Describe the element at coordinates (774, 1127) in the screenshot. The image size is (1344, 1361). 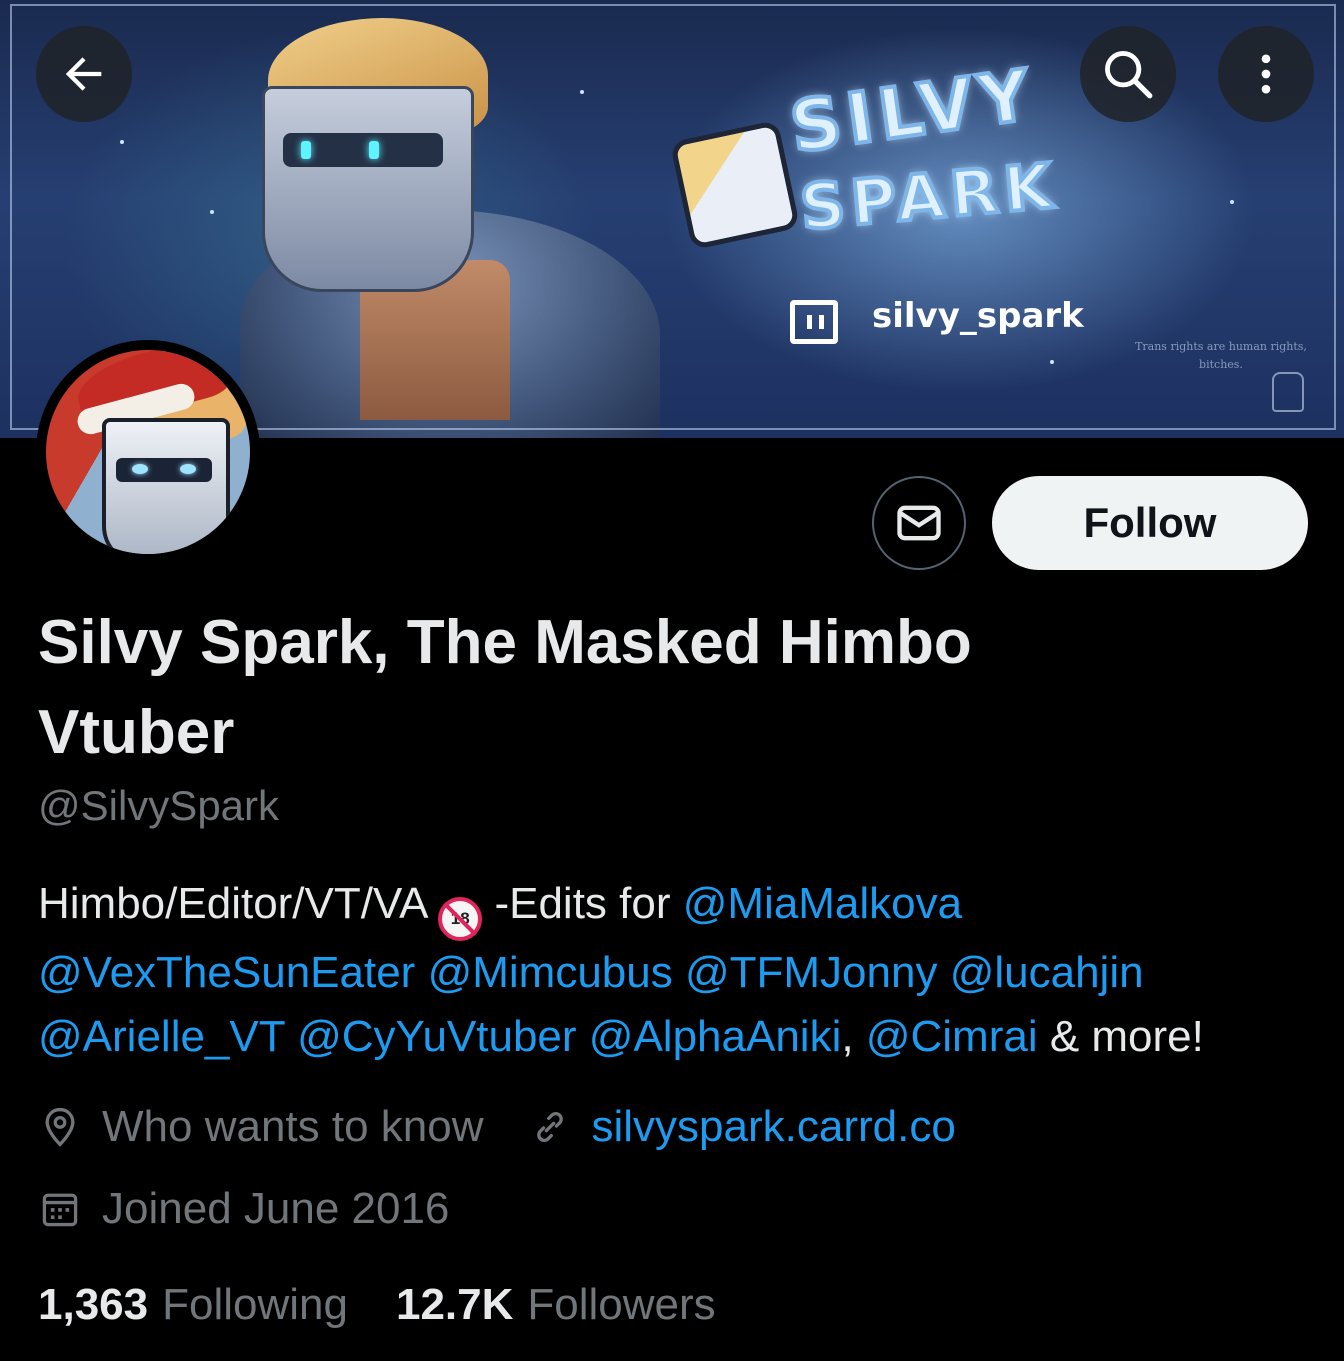
I see `website-link: silvyspark.carrd.co` at that location.